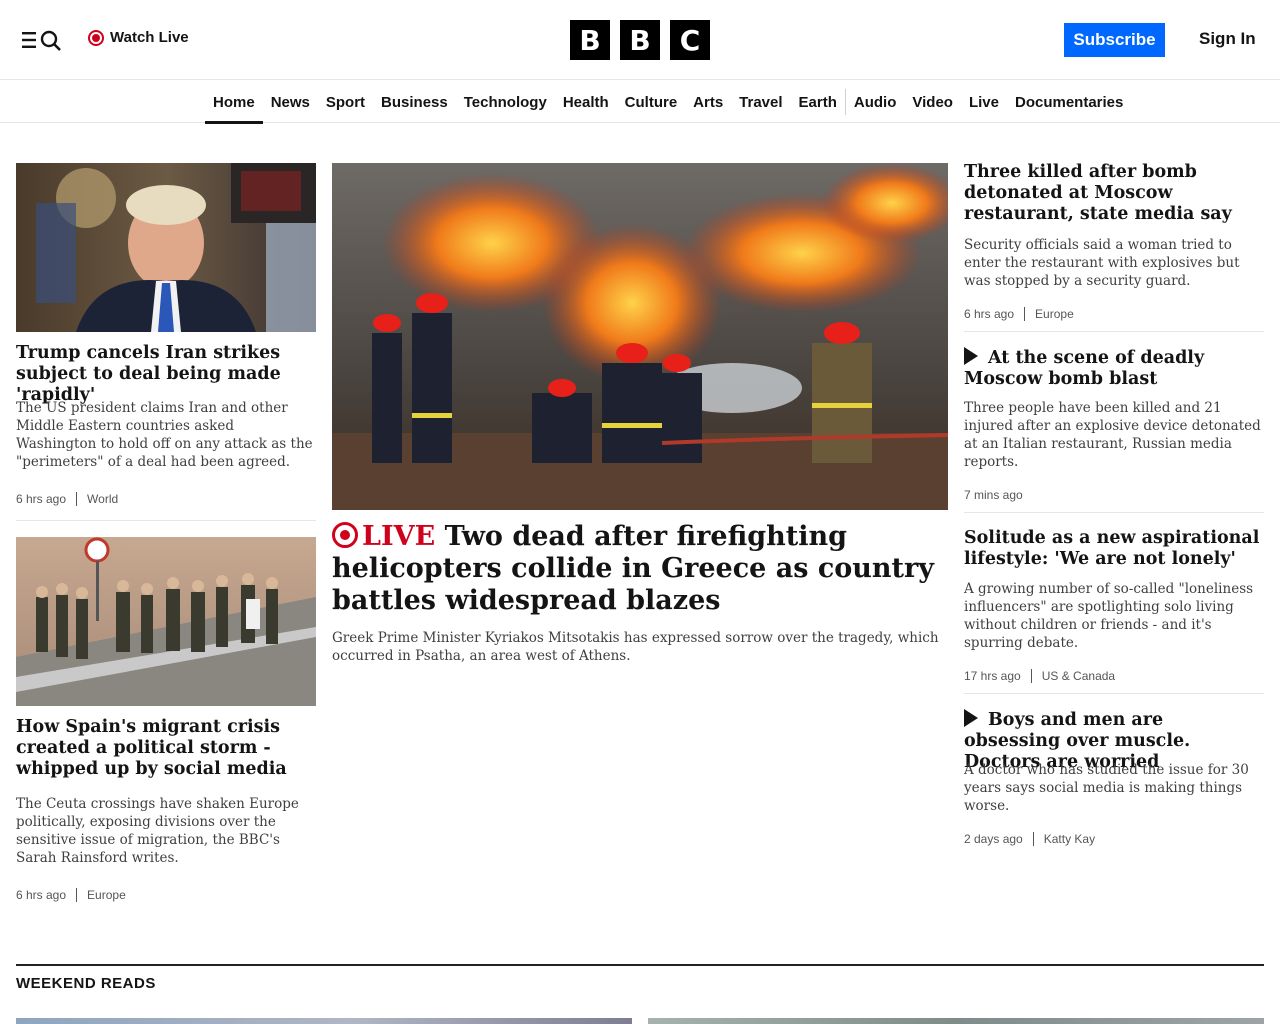 Image resolution: width=1280 pixels, height=1024 pixels. I want to click on story-time: 2 days ago, so click(993, 839).